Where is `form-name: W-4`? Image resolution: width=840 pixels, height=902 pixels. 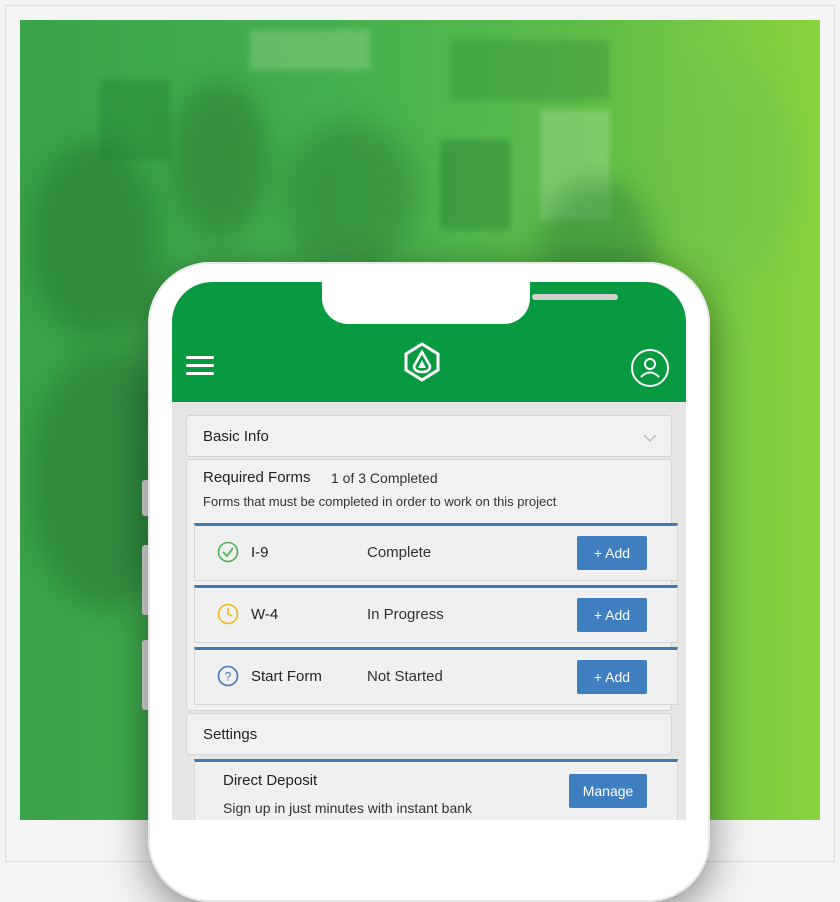
form-name: W-4 is located at coordinates (265, 614).